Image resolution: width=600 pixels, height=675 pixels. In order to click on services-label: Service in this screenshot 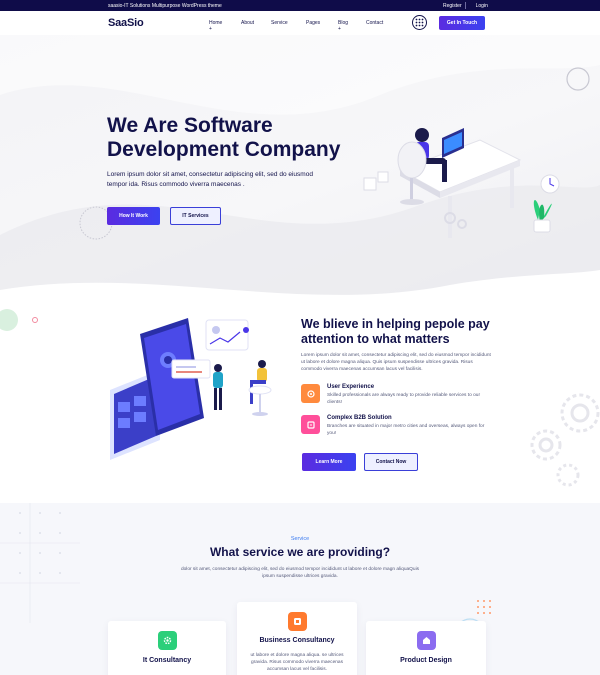, I will do `click(300, 539)`.